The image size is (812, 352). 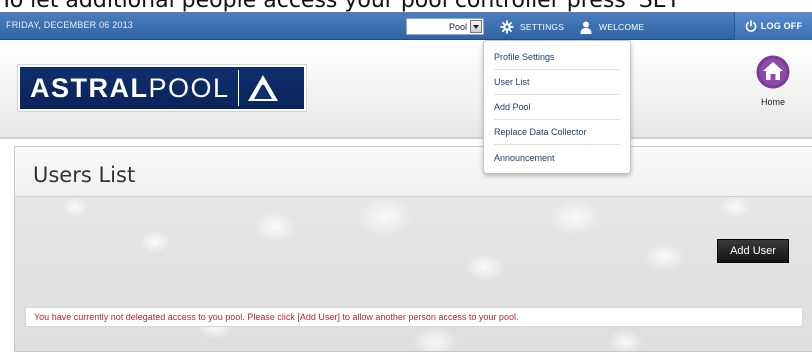 What do you see at coordinates (476, 26) in the screenshot?
I see `chevron-down-icon` at bounding box center [476, 26].